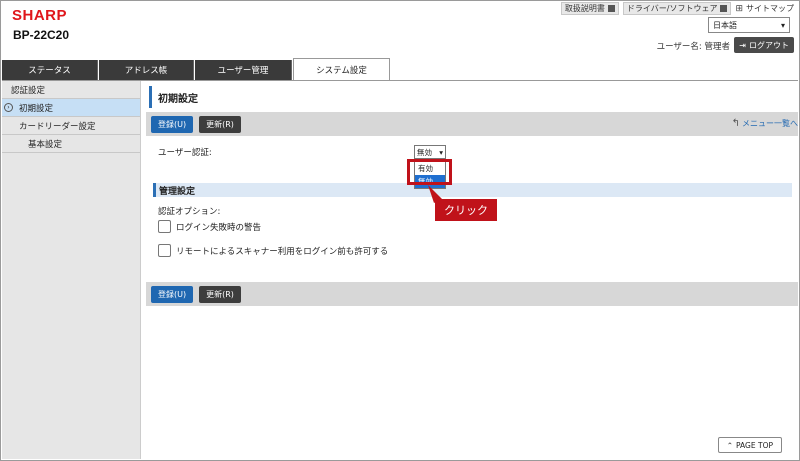  Describe the element at coordinates (220, 294) in the screenshot. I see `refresh-button-bottom: 更新(R)` at that location.